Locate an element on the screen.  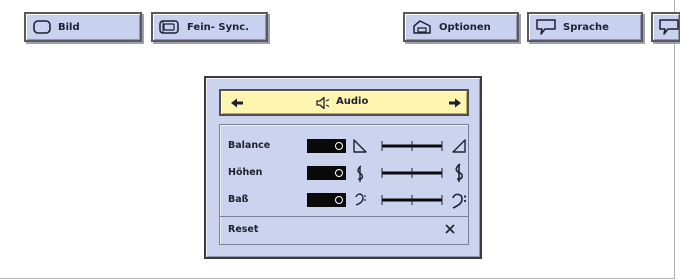
balance-left-icon is located at coordinates (360, 146).